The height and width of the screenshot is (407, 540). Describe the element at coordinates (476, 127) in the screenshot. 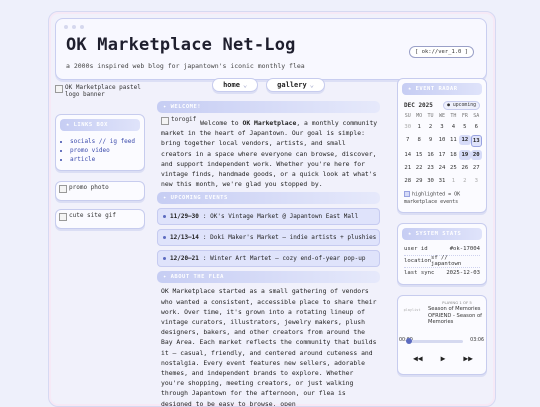

I see `calendar-day: 6` at that location.